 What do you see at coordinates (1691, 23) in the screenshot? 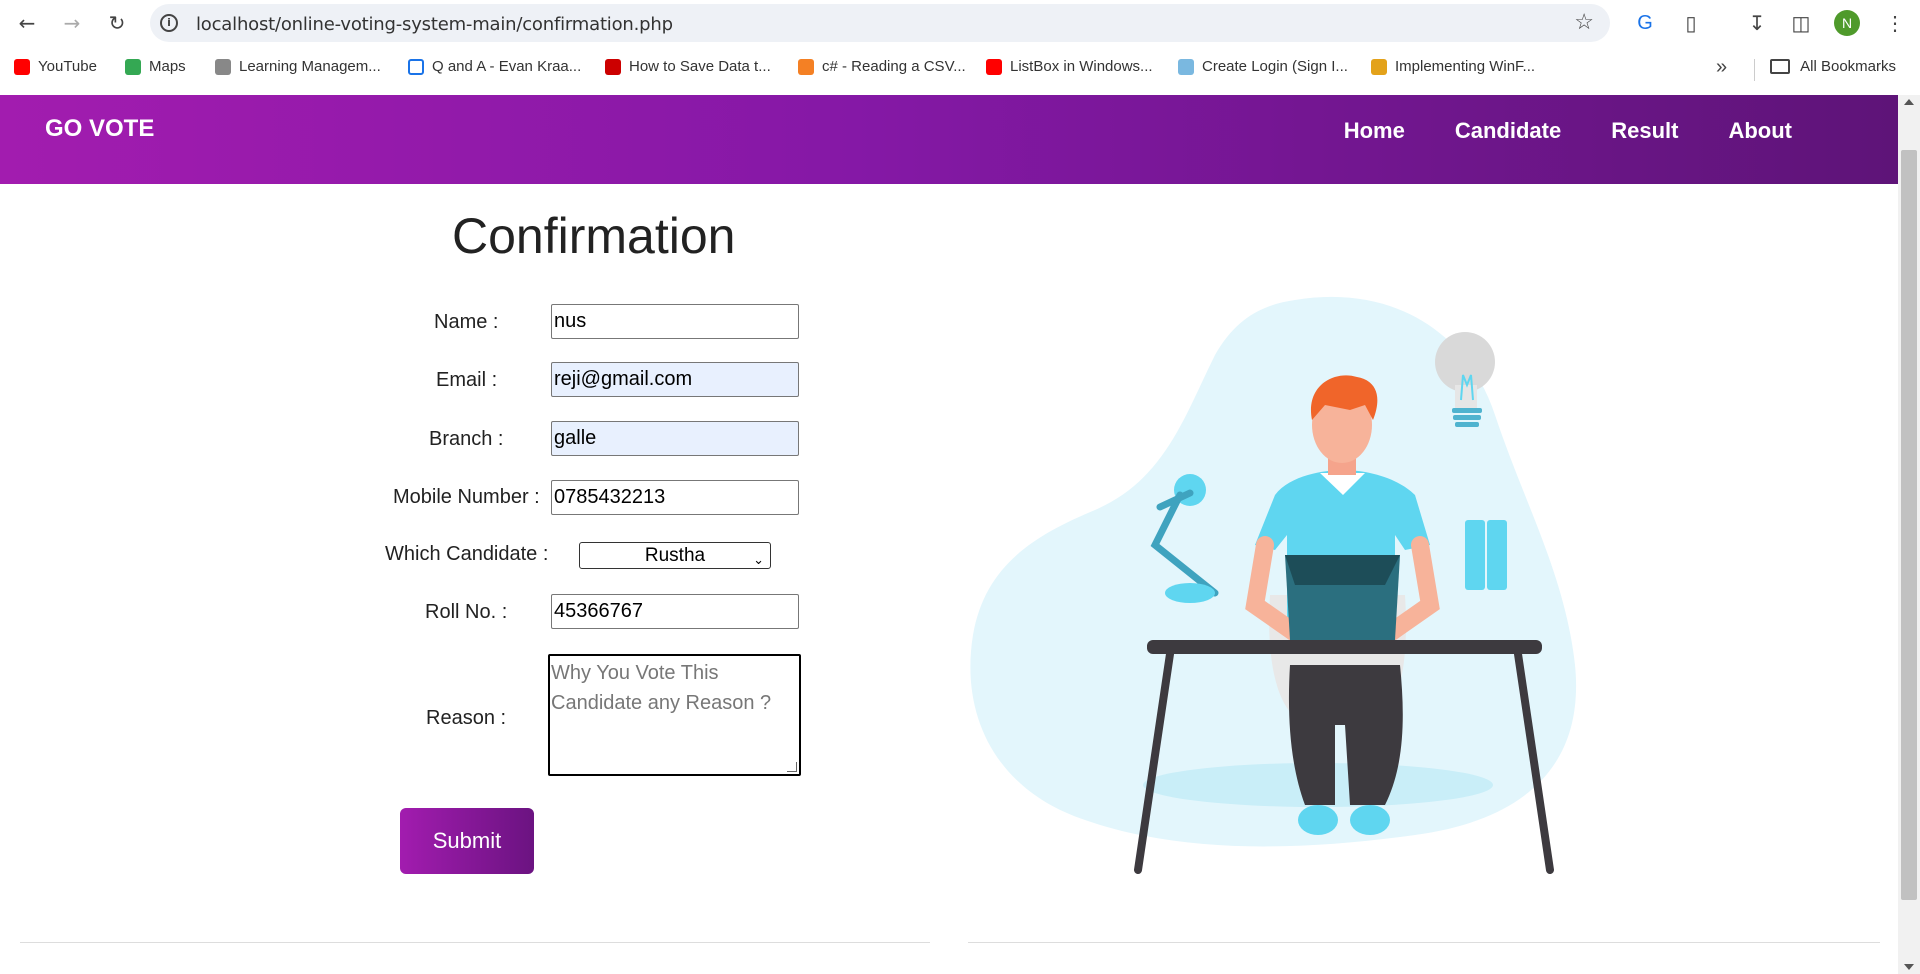
I see `extensions-icon: ▯` at bounding box center [1691, 23].